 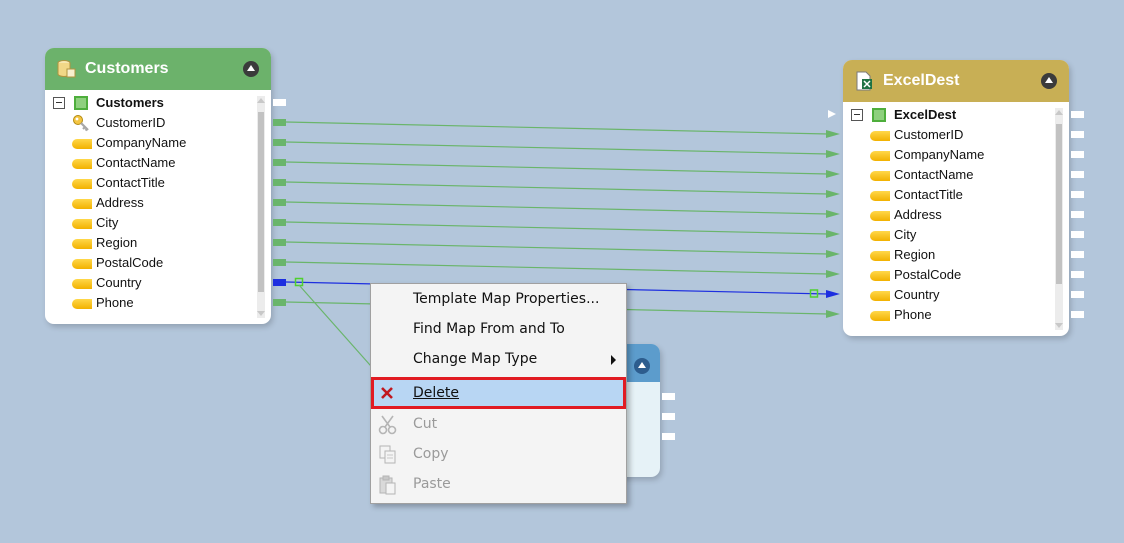 What do you see at coordinates (158, 263) in the screenshot?
I see `source-field-row: PostalCode` at bounding box center [158, 263].